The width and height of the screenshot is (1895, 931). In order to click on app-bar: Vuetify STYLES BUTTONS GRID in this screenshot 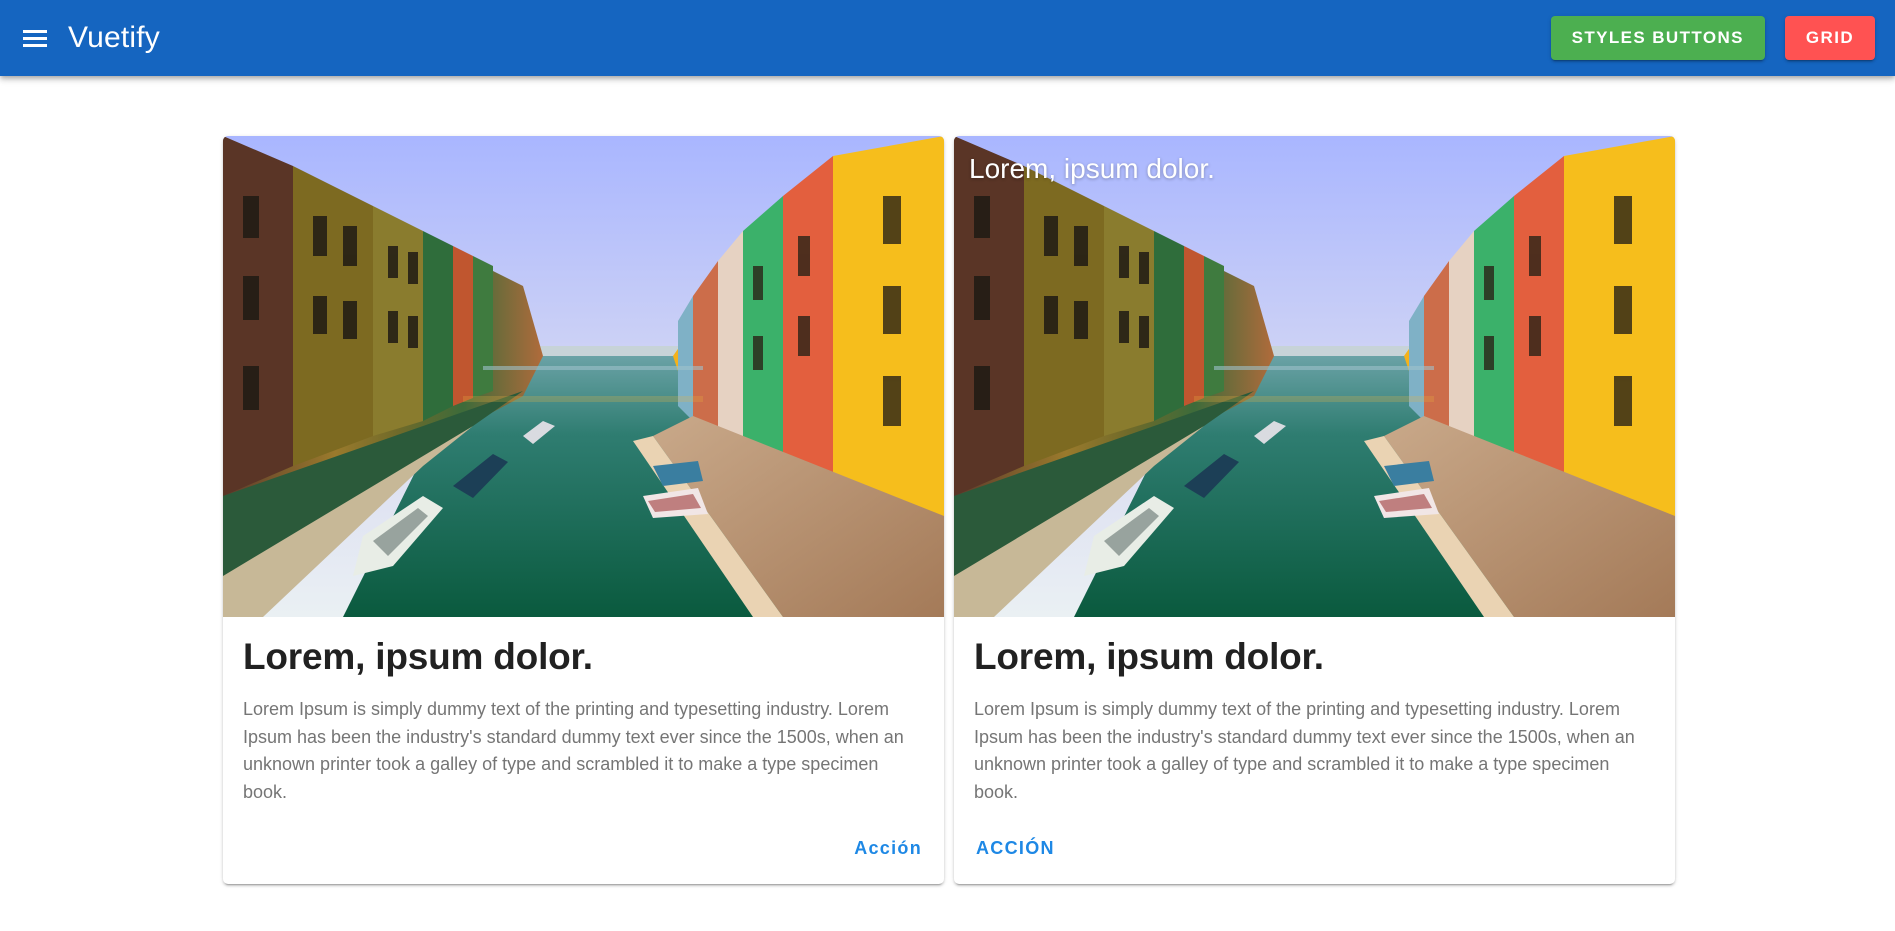, I will do `click(947, 38)`.